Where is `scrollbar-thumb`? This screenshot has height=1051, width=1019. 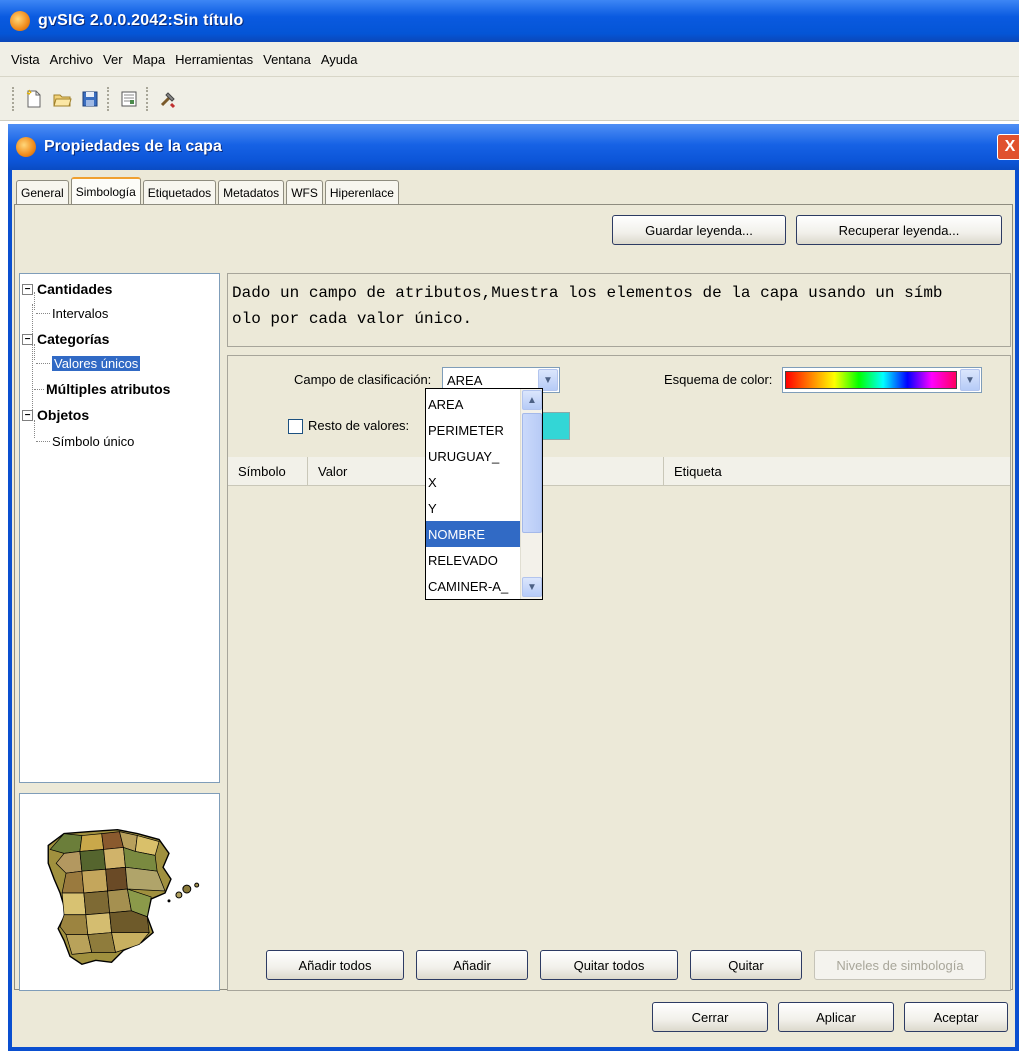
scrollbar-thumb is located at coordinates (532, 473).